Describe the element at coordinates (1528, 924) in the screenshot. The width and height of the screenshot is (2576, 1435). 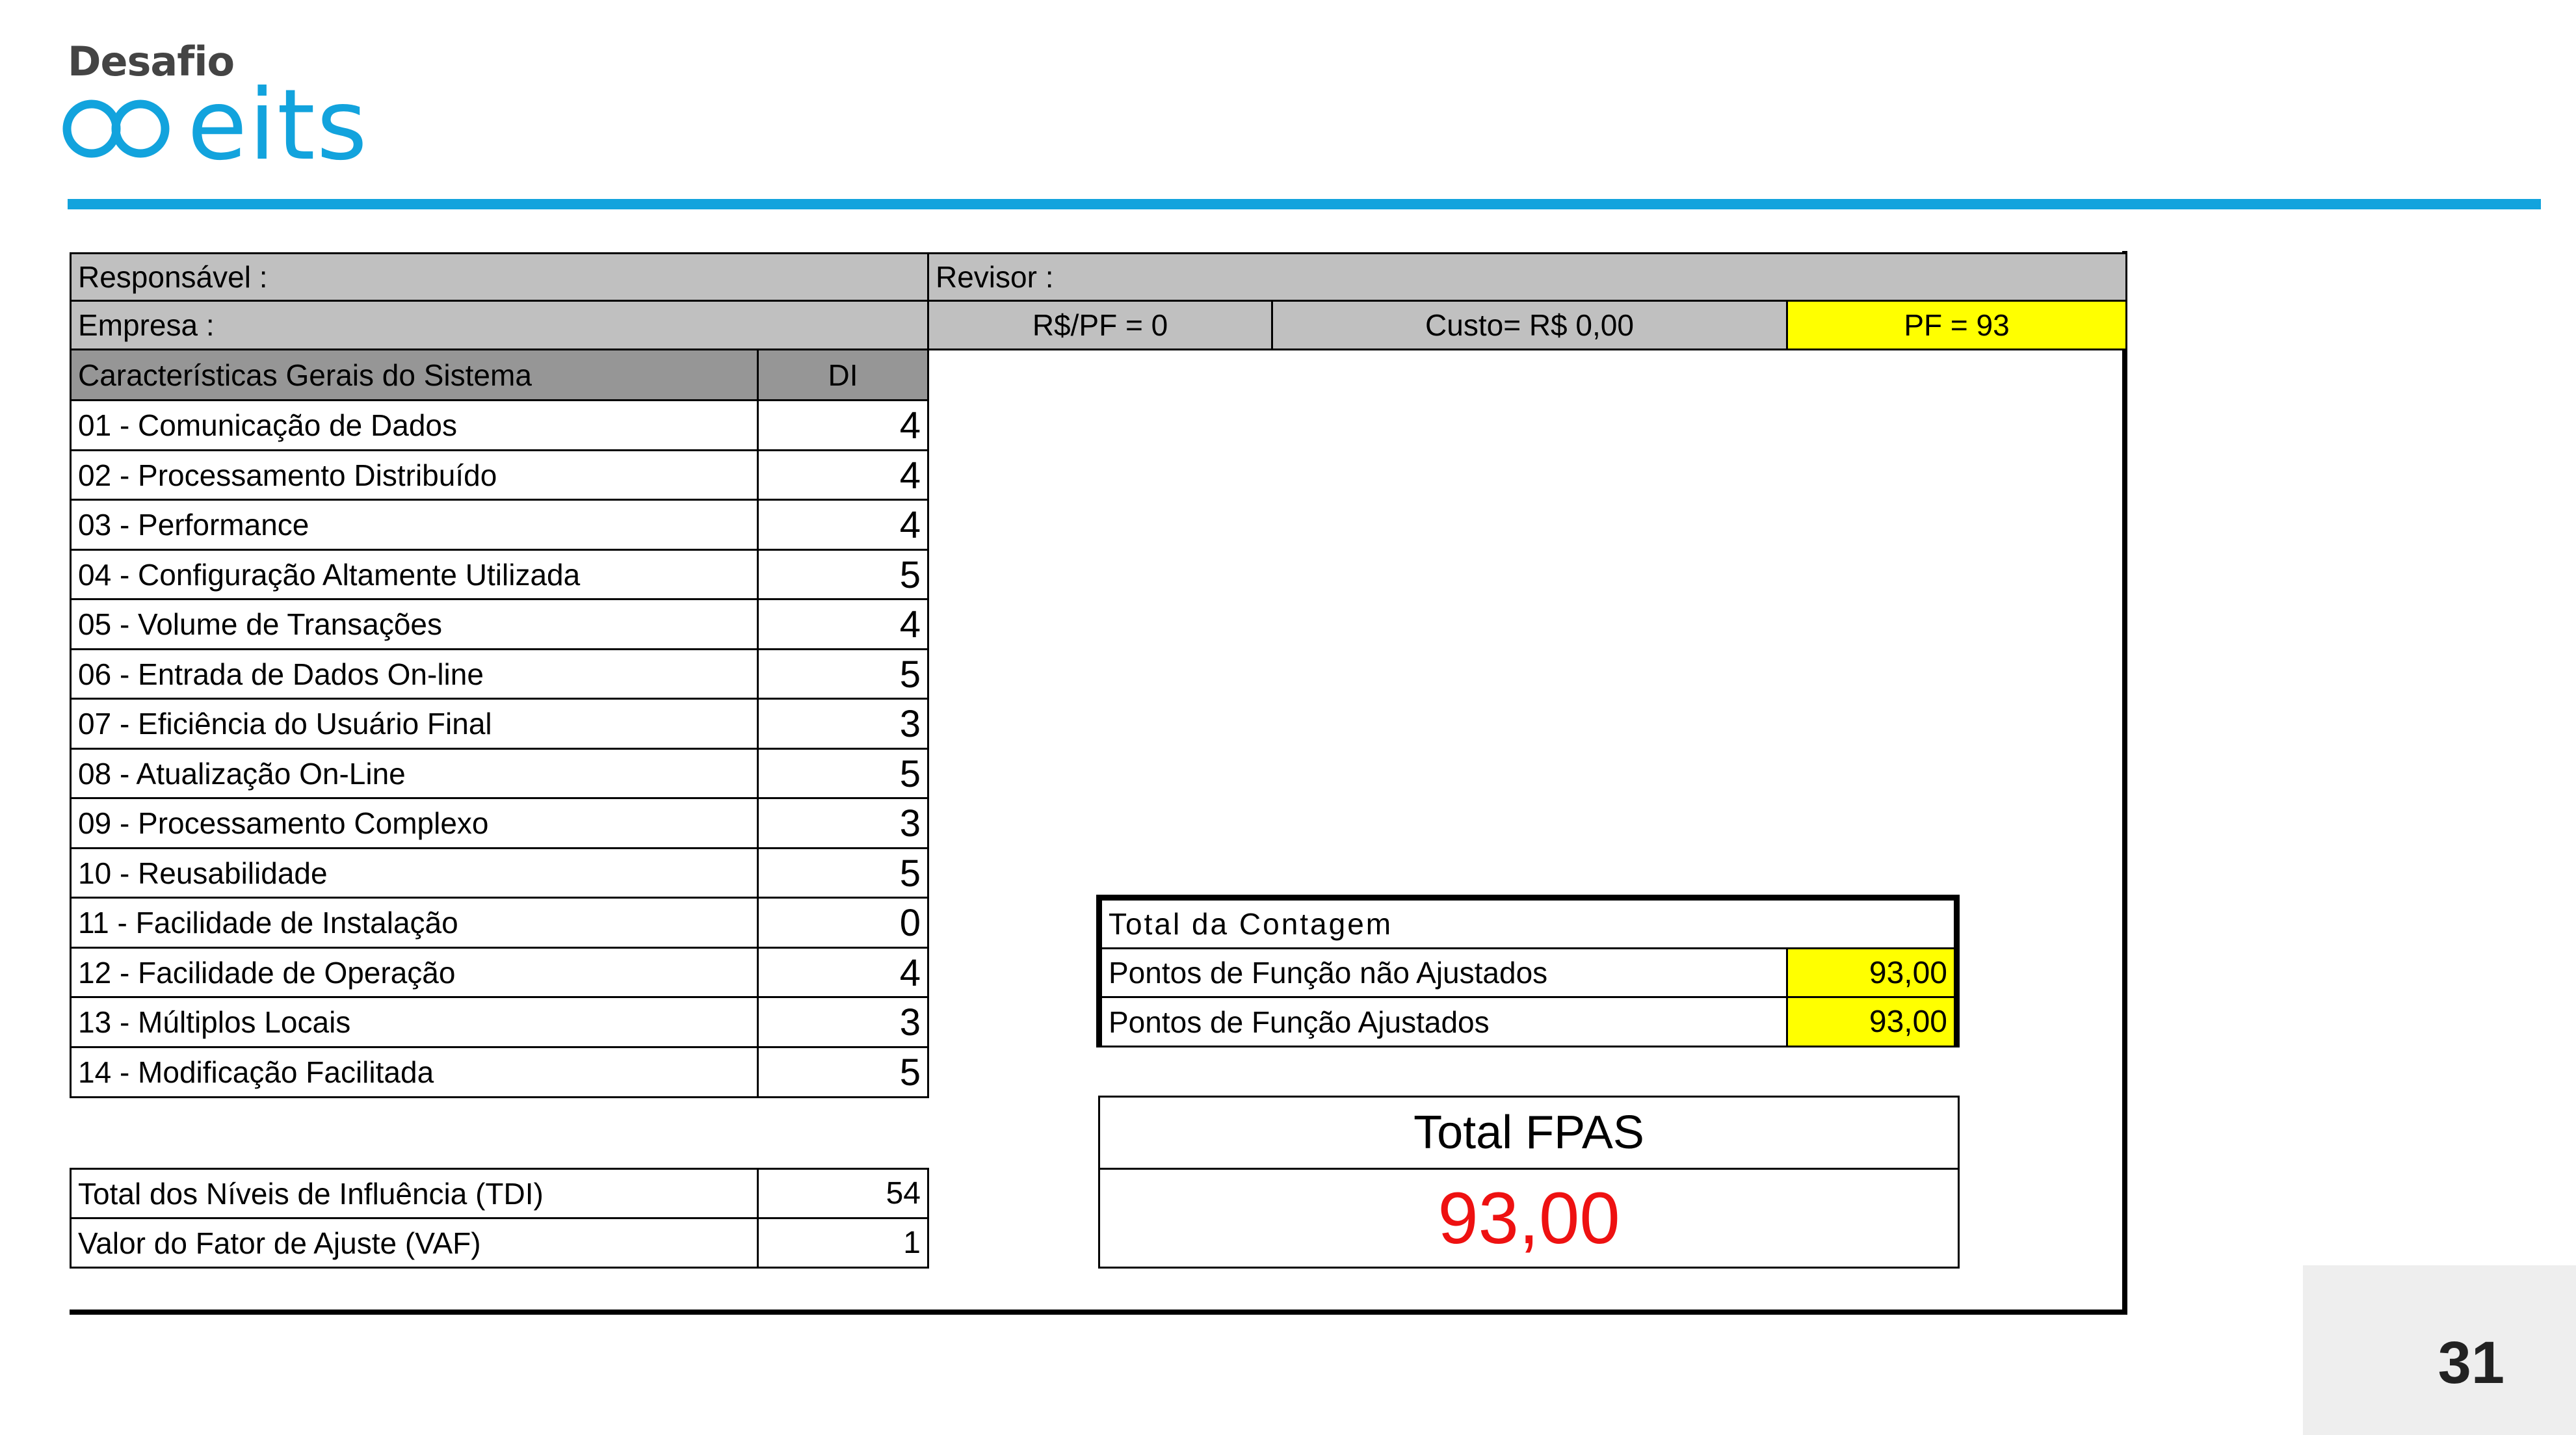
I see `contagem-title: Total da Contagem` at that location.